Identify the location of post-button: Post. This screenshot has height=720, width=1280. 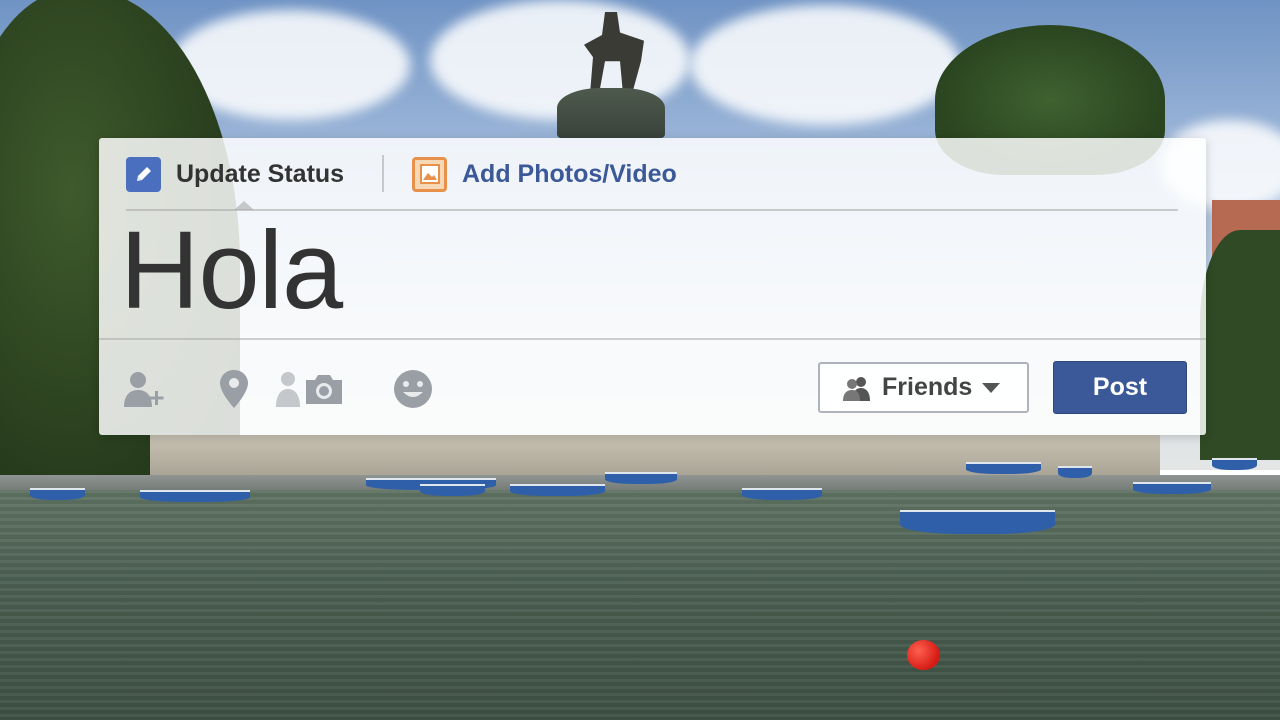
(1120, 387).